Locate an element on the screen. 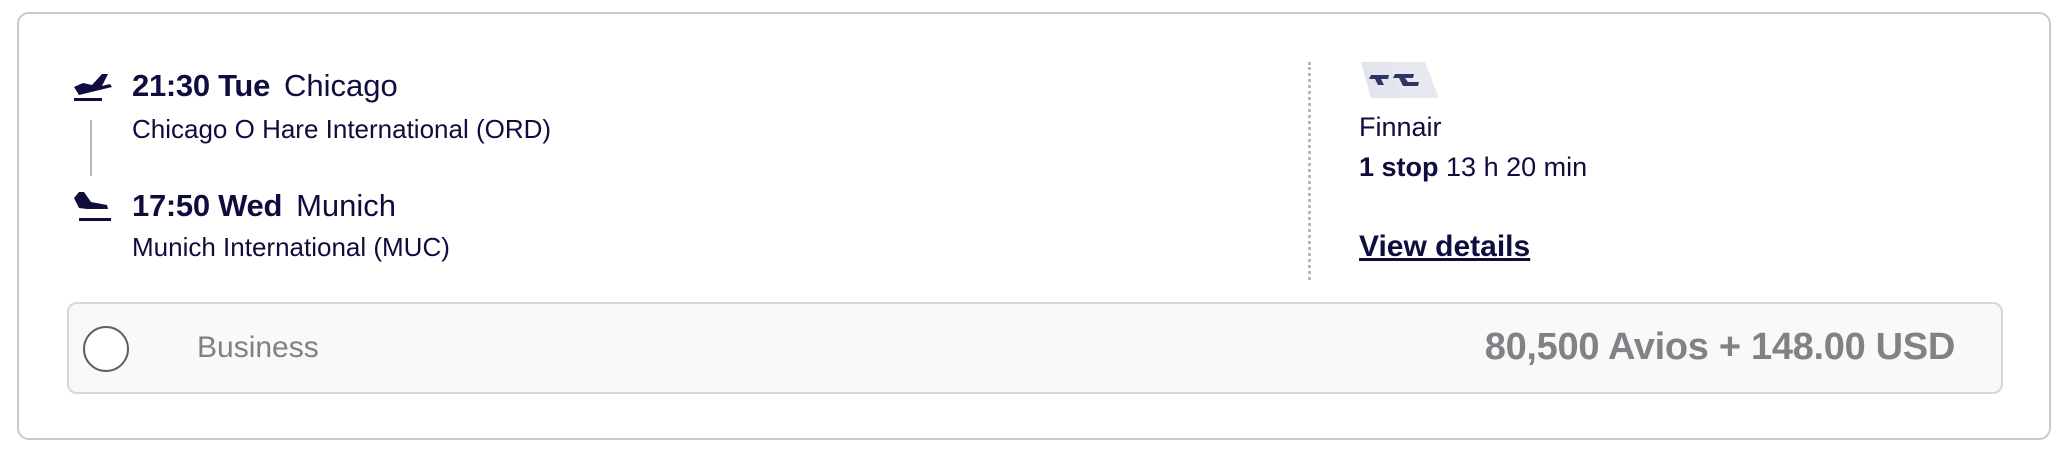 This screenshot has height=450, width=2066. stops-duration: 1 stop 13 h 20 min is located at coordinates (1473, 167).